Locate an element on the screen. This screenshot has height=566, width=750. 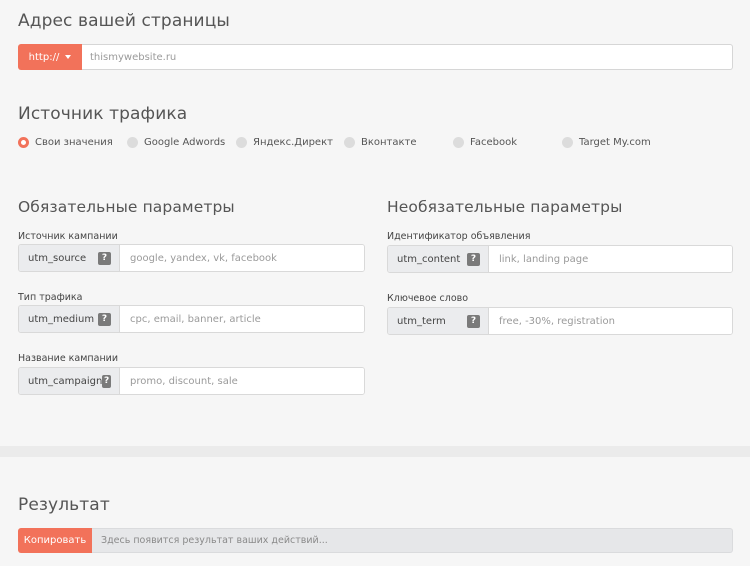
radio-label: Свои значения is located at coordinates (74, 142).